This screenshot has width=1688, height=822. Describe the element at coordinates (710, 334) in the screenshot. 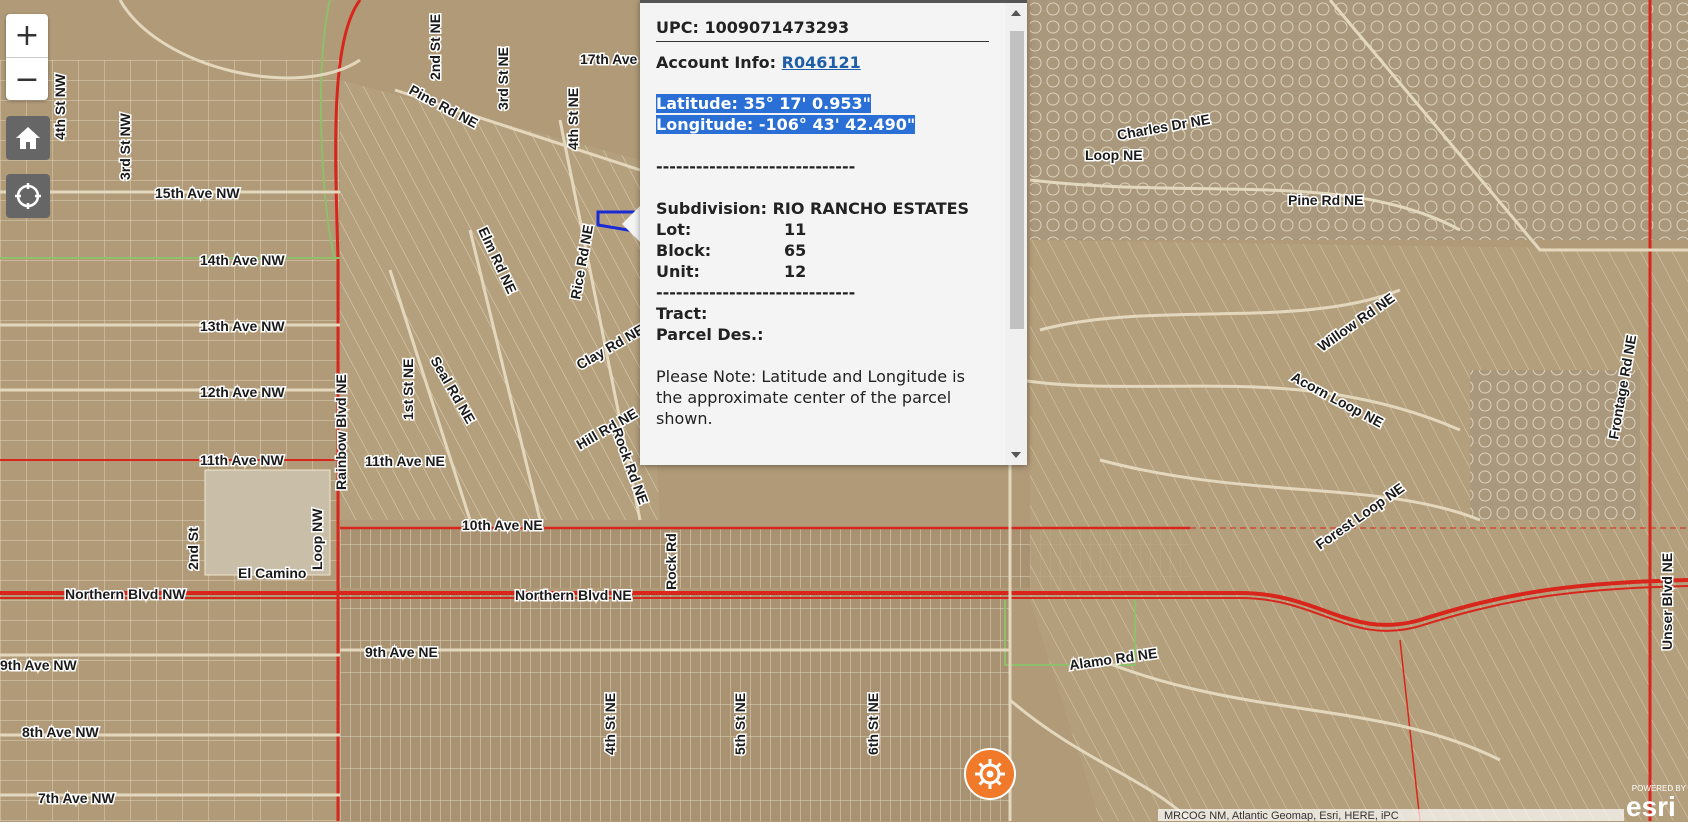

I see `parcel-des-label: Parcel Des.:` at that location.